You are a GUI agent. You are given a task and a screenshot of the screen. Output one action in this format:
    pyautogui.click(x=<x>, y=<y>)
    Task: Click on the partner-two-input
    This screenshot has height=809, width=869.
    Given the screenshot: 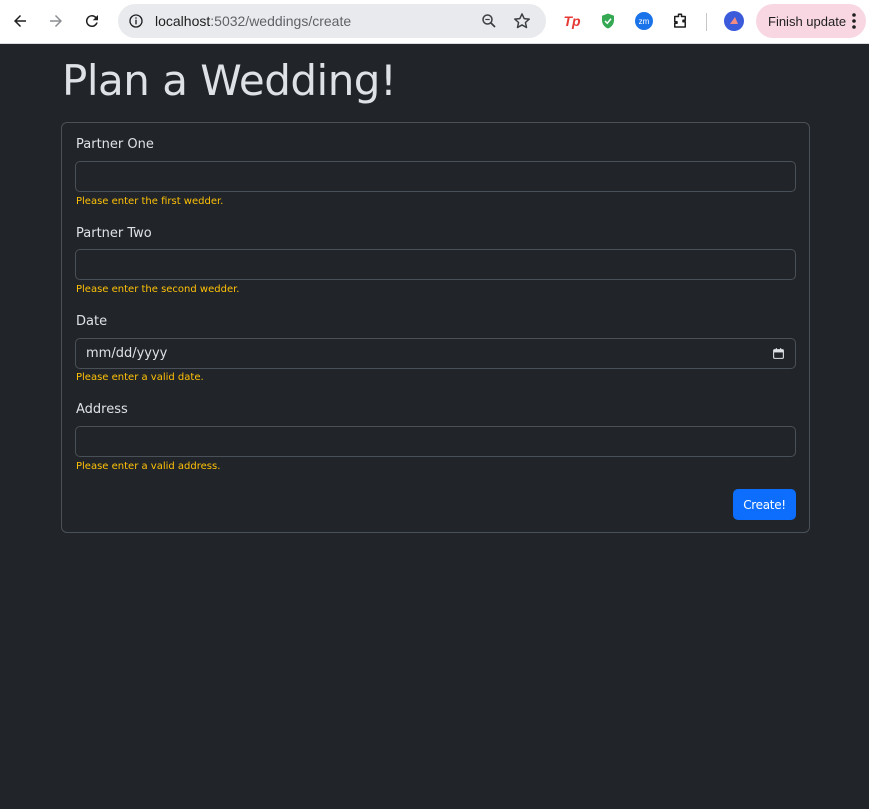 What is the action you would take?
    pyautogui.click(x=435, y=264)
    